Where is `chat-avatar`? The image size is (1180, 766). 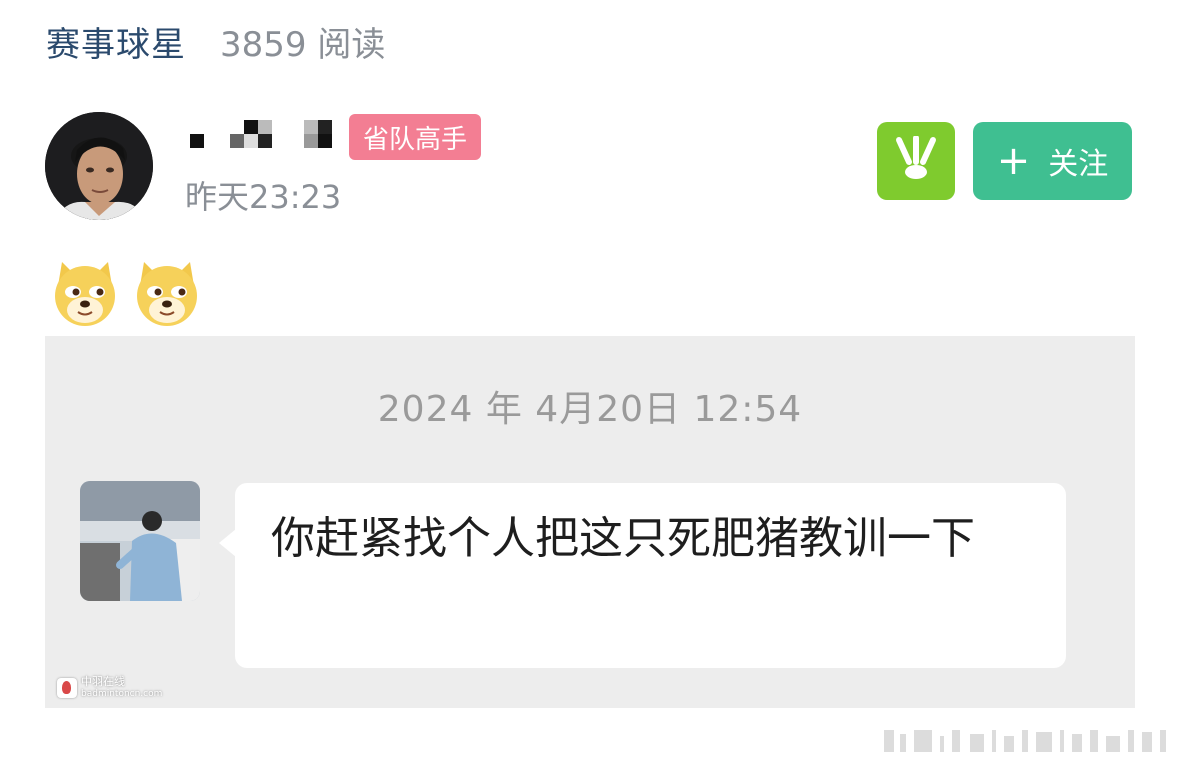 chat-avatar is located at coordinates (140, 541).